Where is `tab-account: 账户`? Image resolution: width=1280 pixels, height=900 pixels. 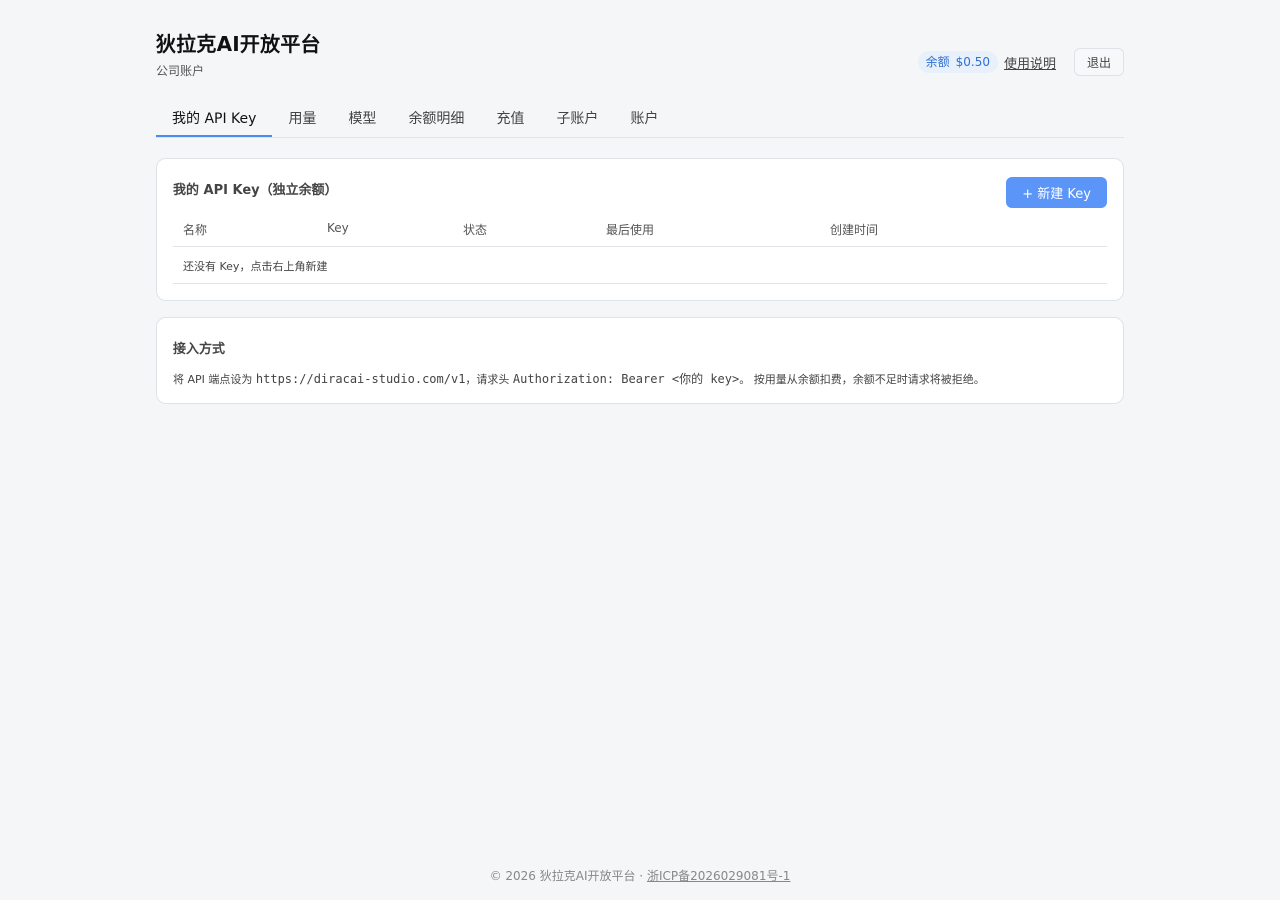
tab-account: 账户 is located at coordinates (644, 118).